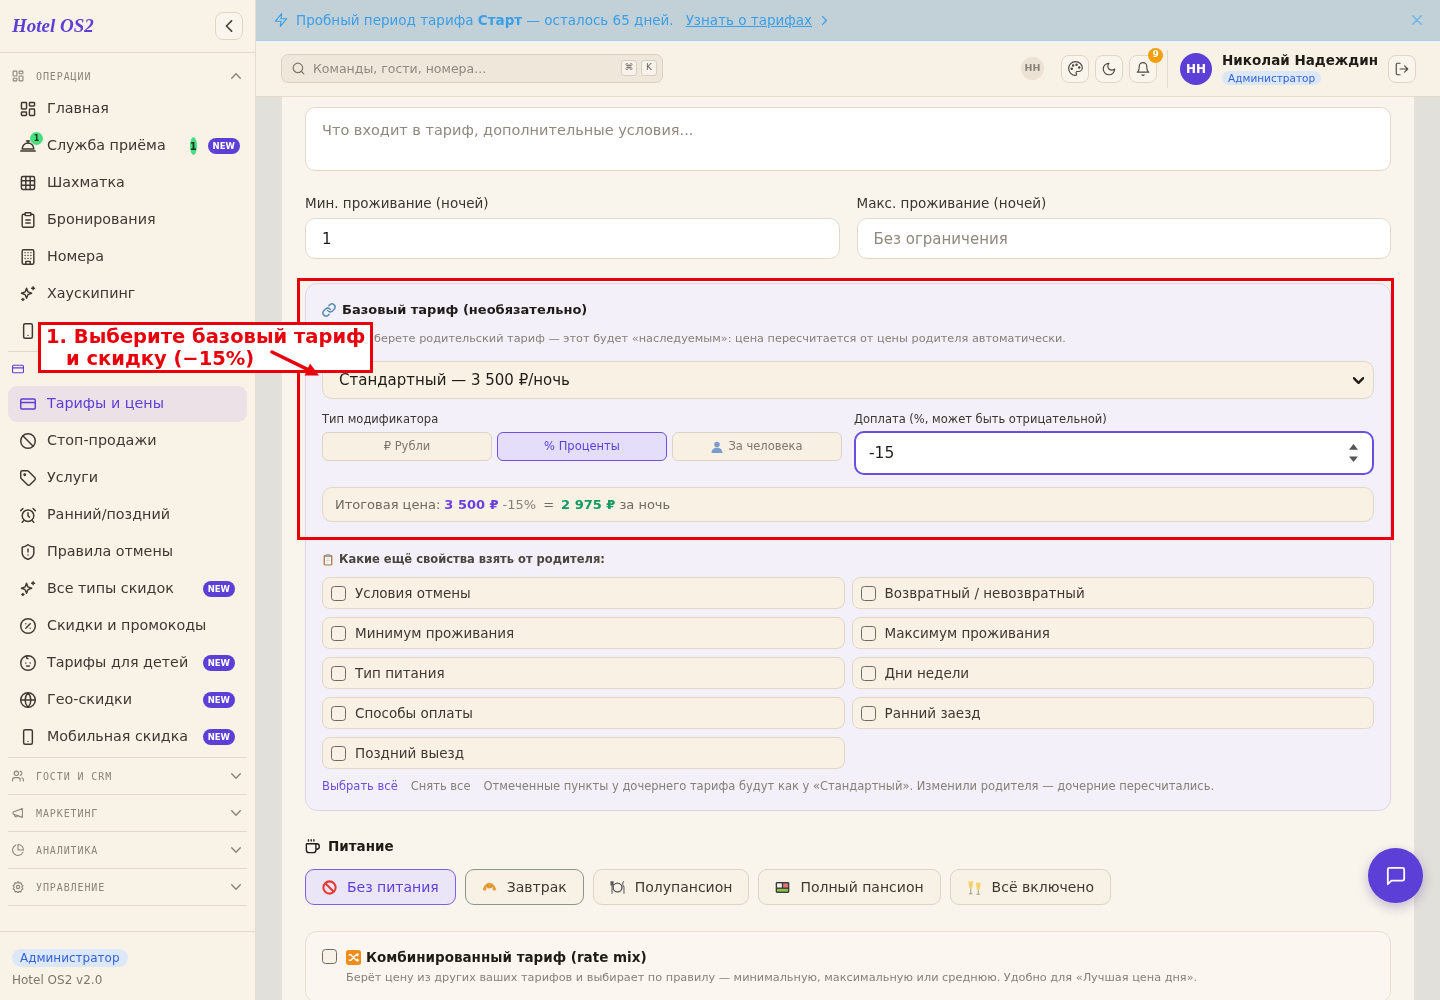  Describe the element at coordinates (127, 813) in the screenshot. I see `nav-group-header: МАРКЕТИНГ` at that location.